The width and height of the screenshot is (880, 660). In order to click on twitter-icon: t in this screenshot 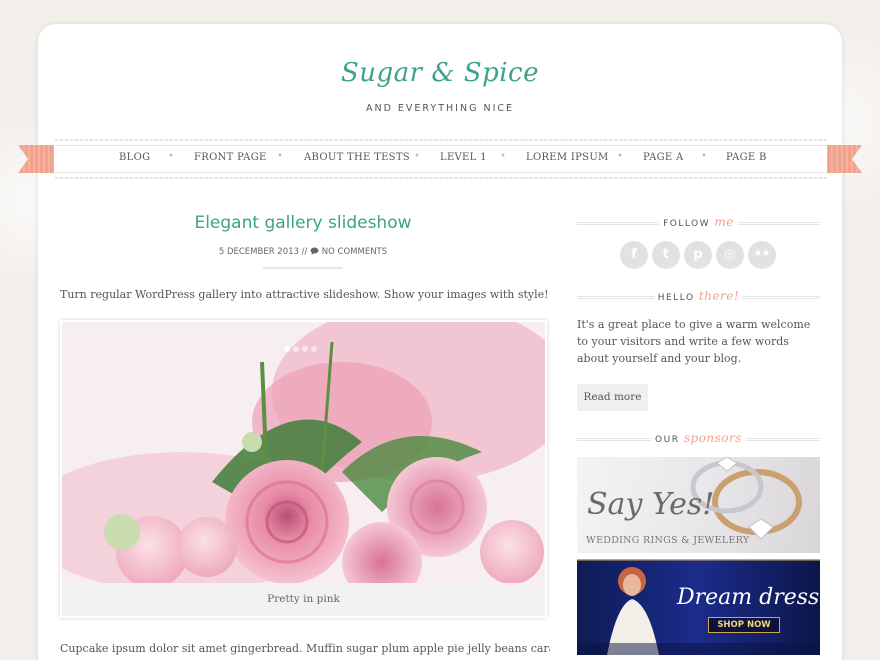, I will do `click(666, 255)`.